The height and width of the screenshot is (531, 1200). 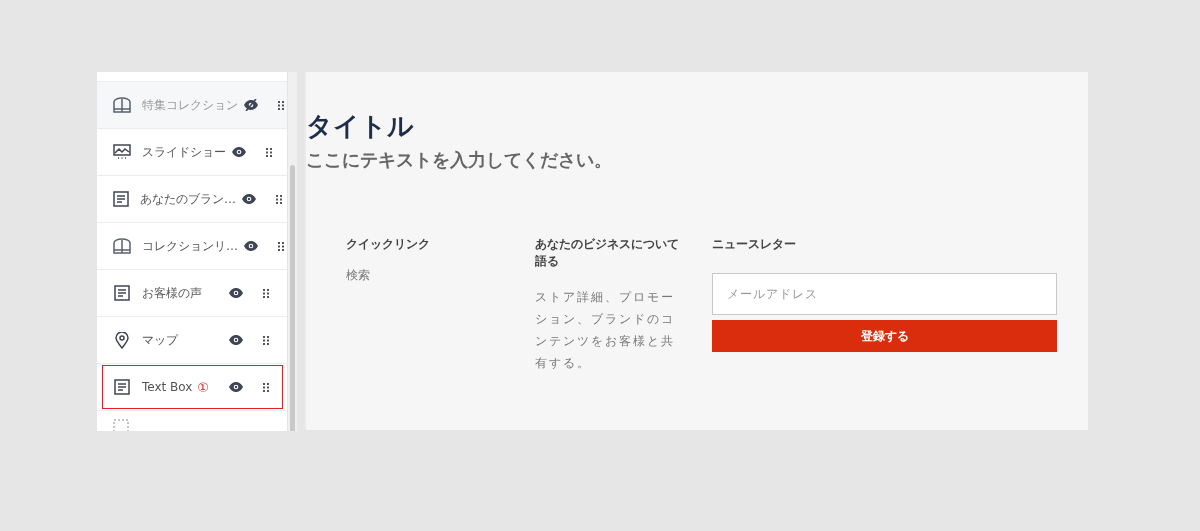 I want to click on step-number: ①, so click(x=203, y=387).